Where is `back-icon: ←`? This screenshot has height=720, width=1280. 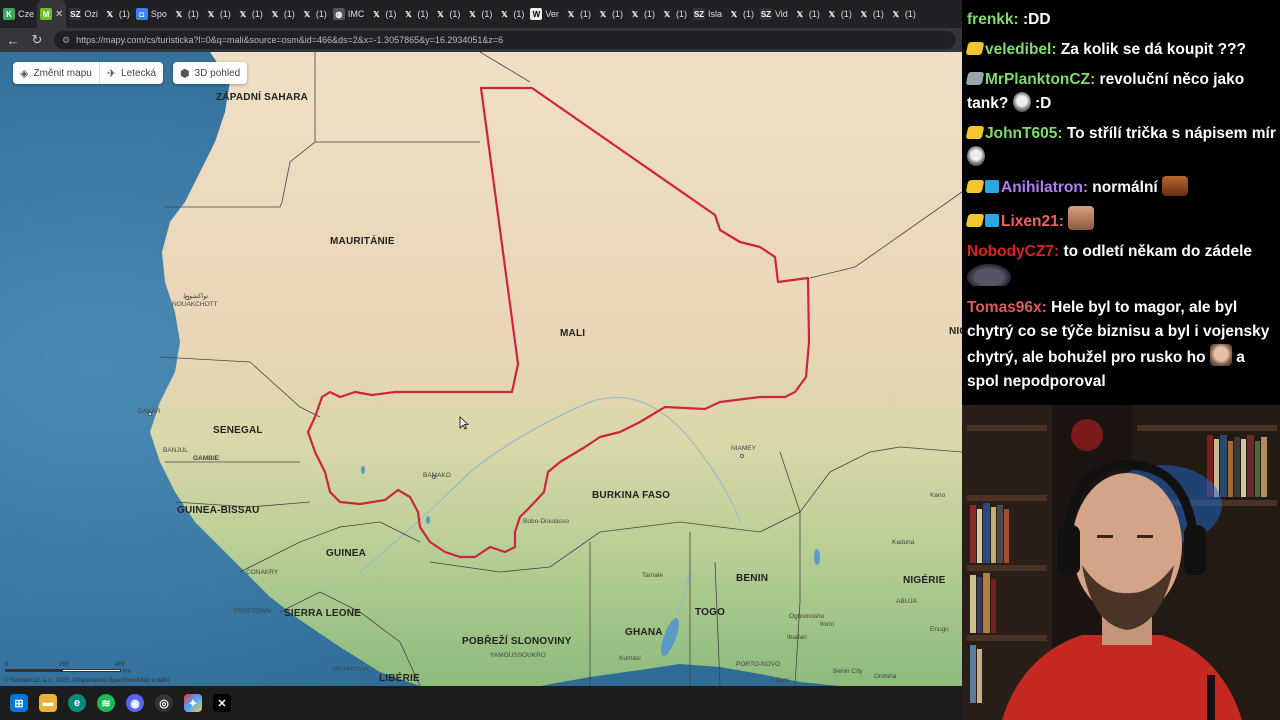 back-icon: ← is located at coordinates (13, 40).